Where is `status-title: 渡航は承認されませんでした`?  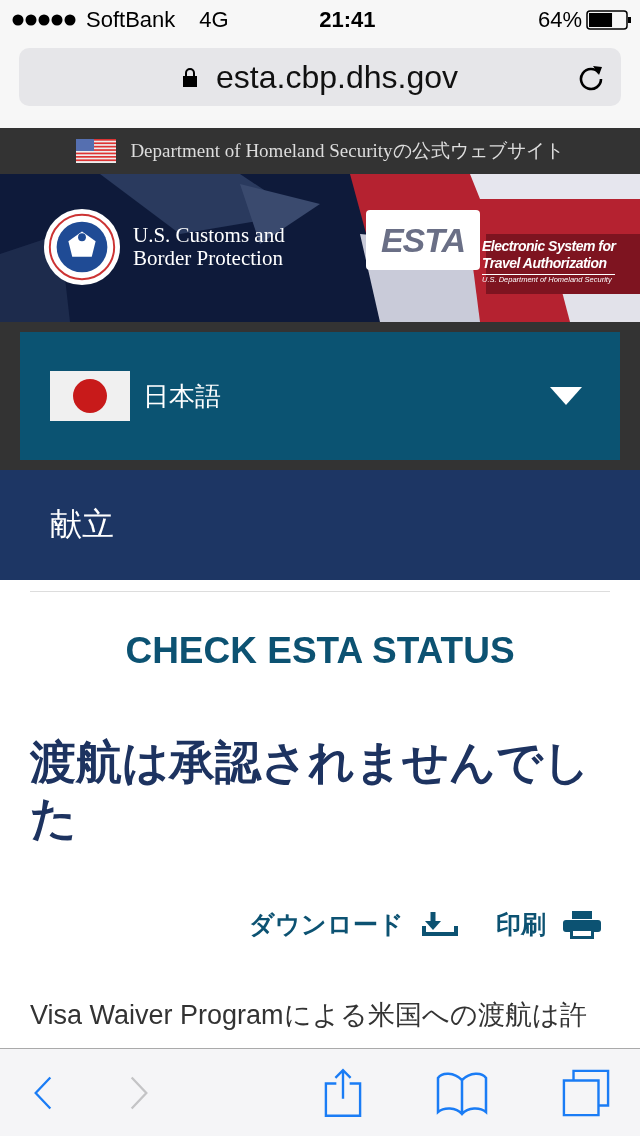
status-title: 渡航は承認されませんでした is located at coordinates (310, 790).